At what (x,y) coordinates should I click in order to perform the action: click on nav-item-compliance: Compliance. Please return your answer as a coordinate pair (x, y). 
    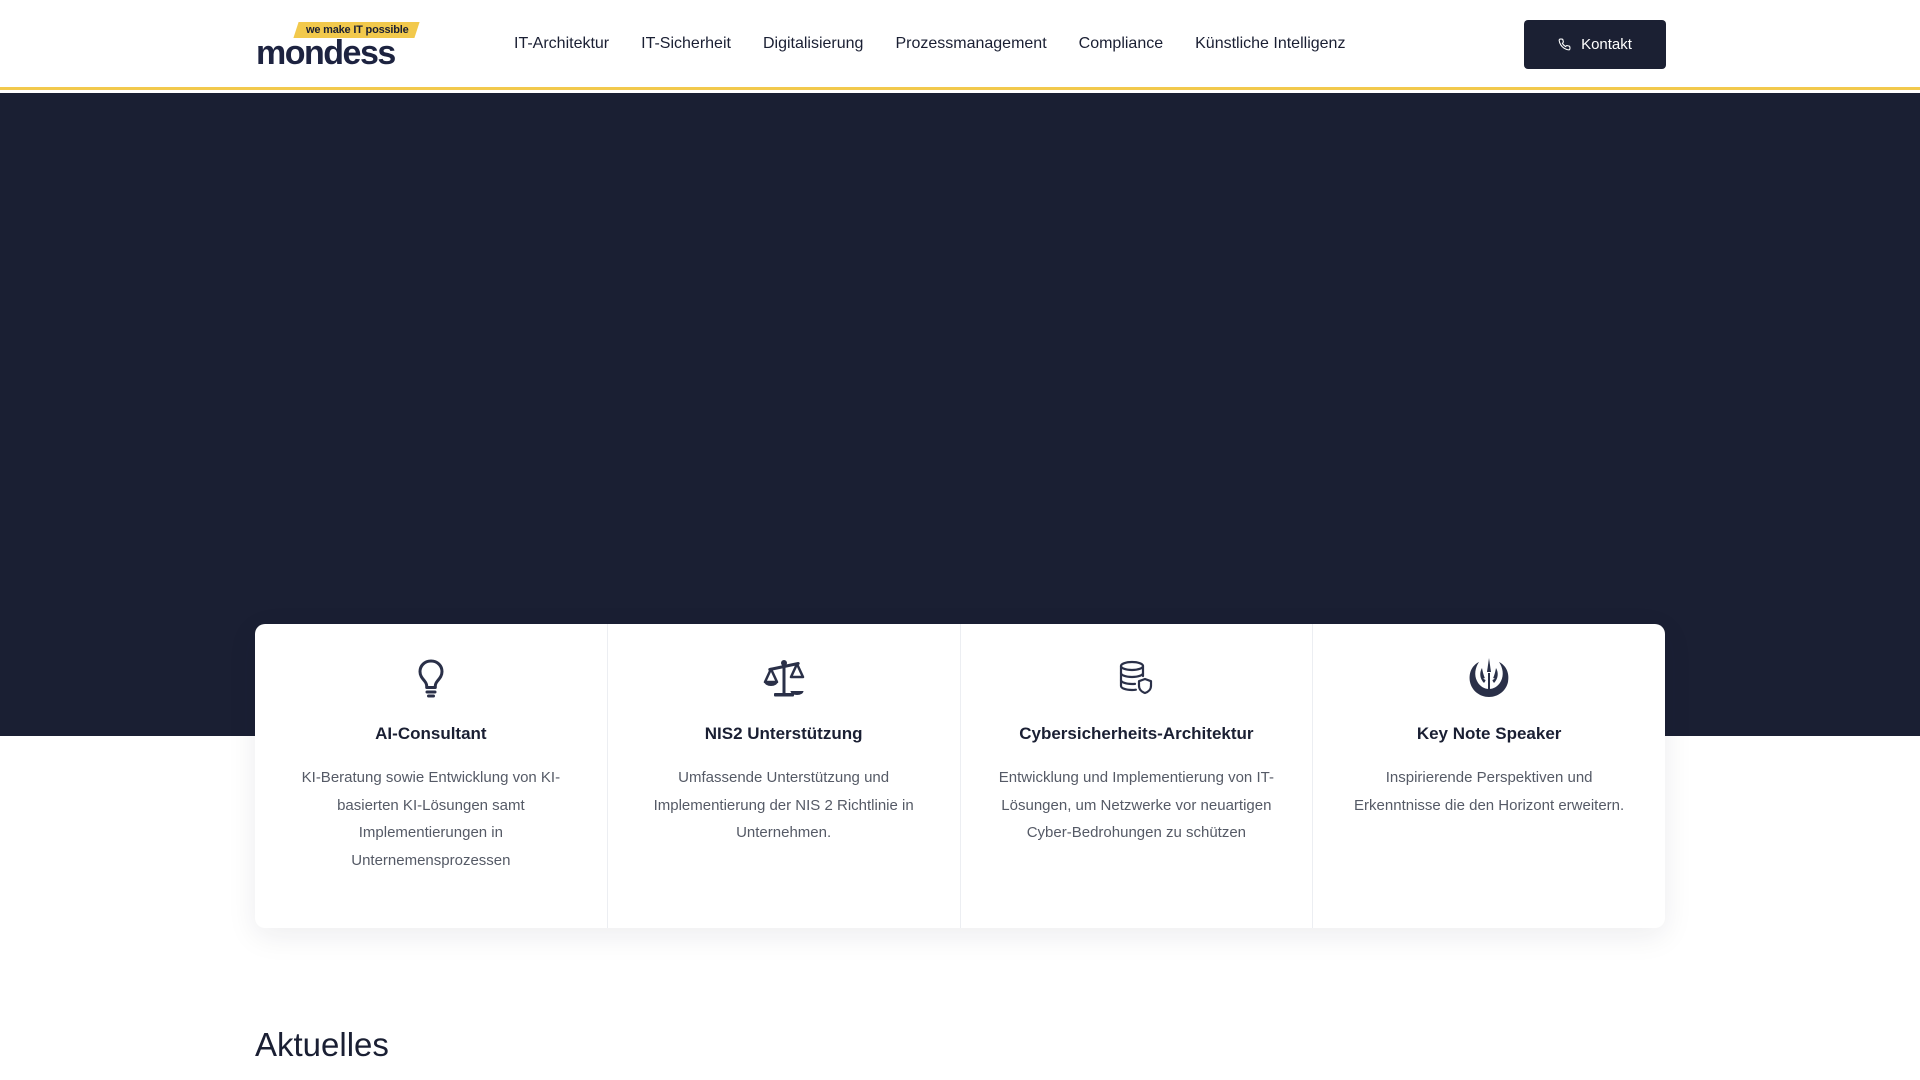
    Looking at the image, I should click on (1121, 44).